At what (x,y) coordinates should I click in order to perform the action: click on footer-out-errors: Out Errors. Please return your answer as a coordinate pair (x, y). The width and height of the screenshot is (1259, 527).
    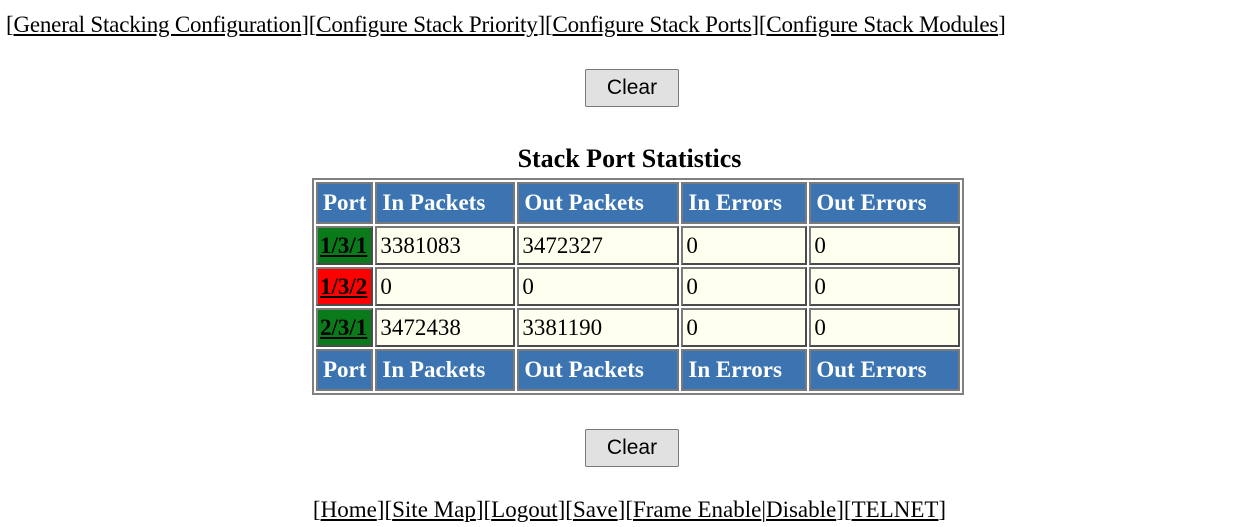
    Looking at the image, I should click on (885, 370).